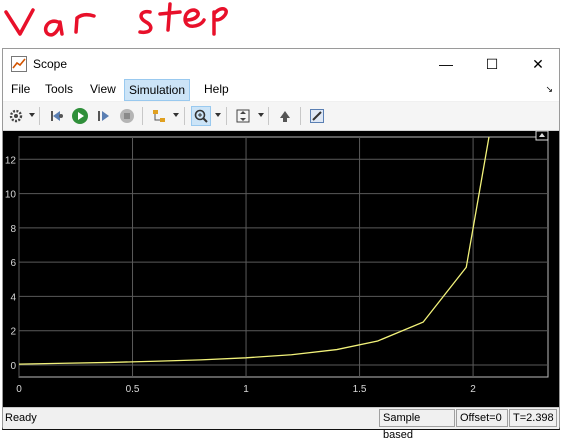 This screenshot has width=566, height=444. I want to click on run-icon, so click(80, 116).